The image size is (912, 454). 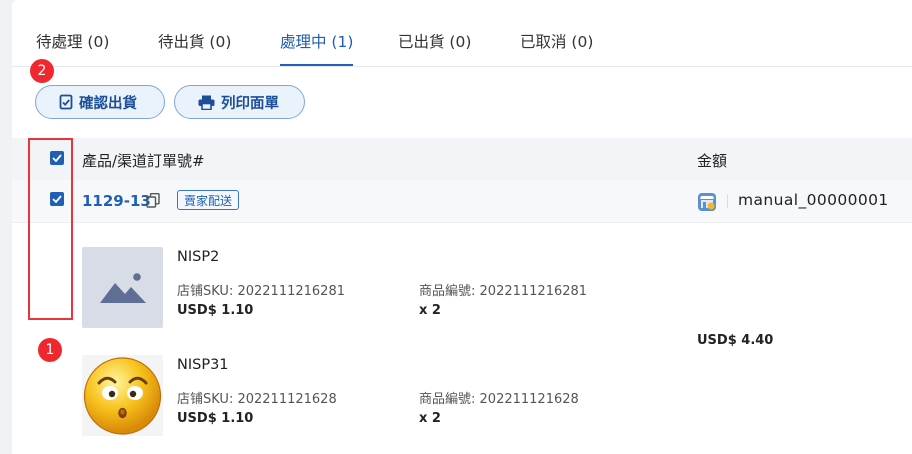 What do you see at coordinates (206, 102) in the screenshot?
I see `printer-icon` at bounding box center [206, 102].